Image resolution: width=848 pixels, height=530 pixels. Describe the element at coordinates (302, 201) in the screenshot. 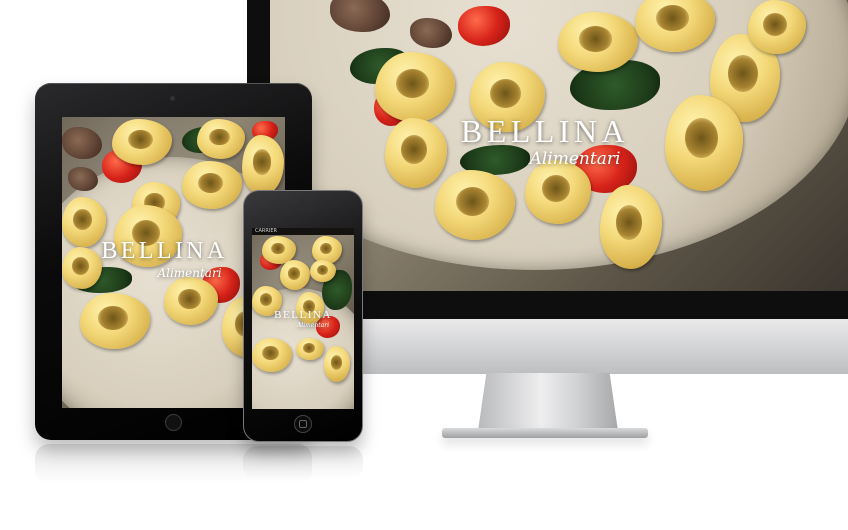

I see `iphone-camera` at that location.